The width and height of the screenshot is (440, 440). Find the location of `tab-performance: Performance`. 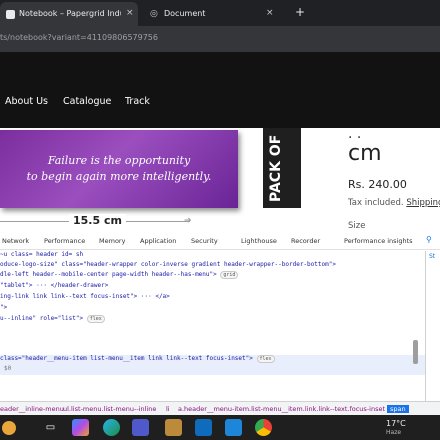

tab-performance: Performance is located at coordinates (64, 241).